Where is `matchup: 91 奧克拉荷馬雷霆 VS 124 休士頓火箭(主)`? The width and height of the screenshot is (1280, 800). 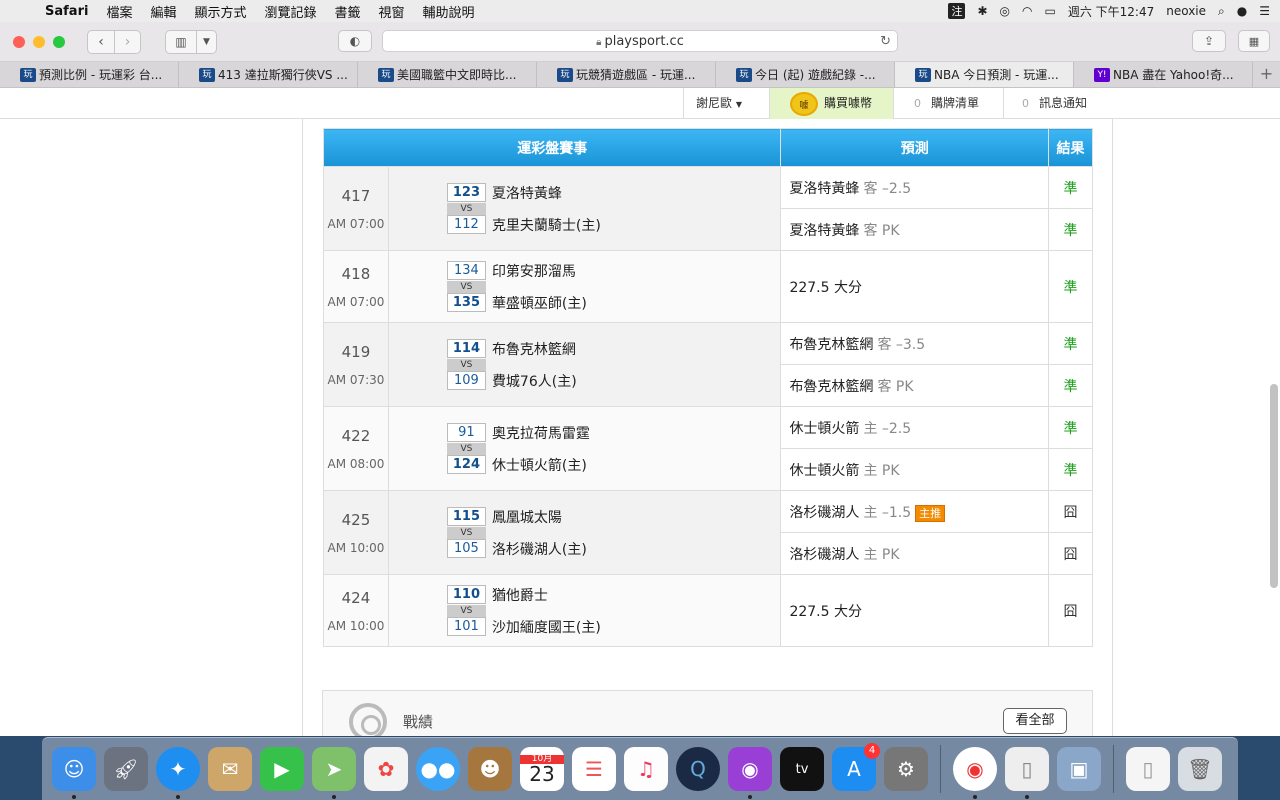
matchup: 91 奧克拉荷馬雷霆 VS 124 休士頓火箭(主) is located at coordinates (585, 449).